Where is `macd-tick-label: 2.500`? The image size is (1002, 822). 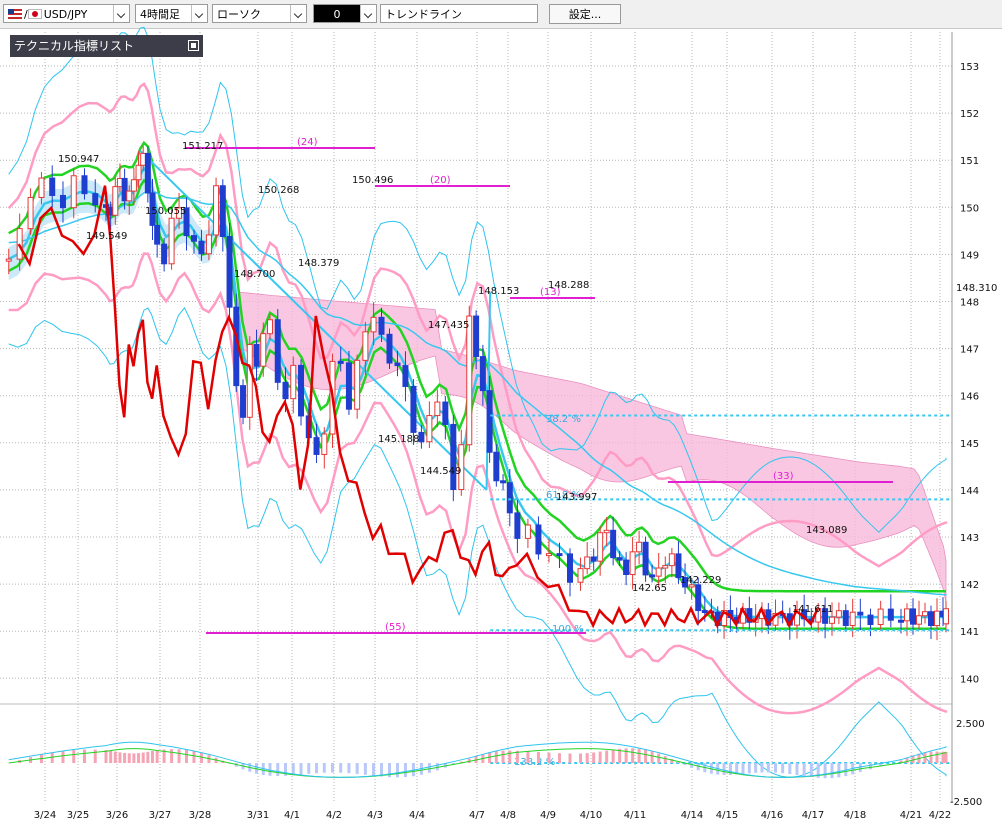
macd-tick-label: 2.500 is located at coordinates (970, 724).